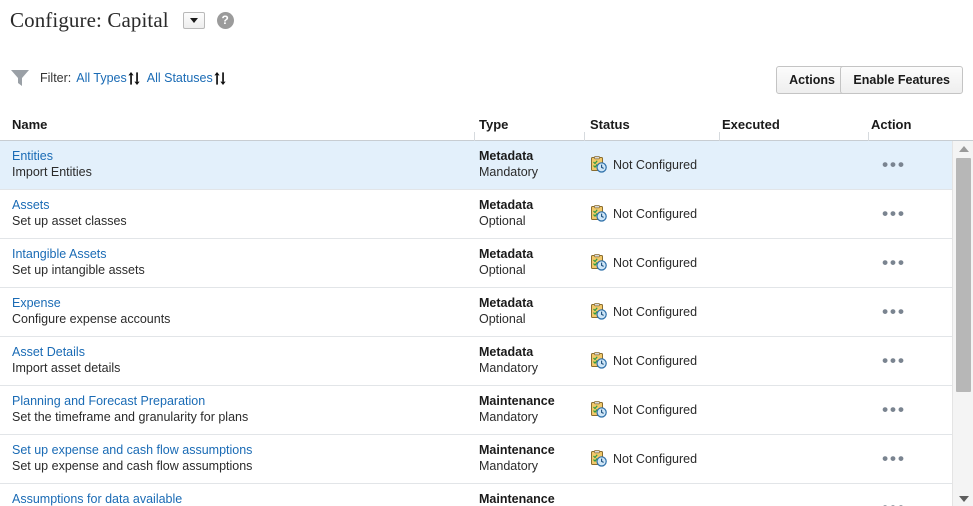 This screenshot has height=506, width=973. What do you see at coordinates (91, 319) in the screenshot?
I see `row-description: Configure expense accounts` at bounding box center [91, 319].